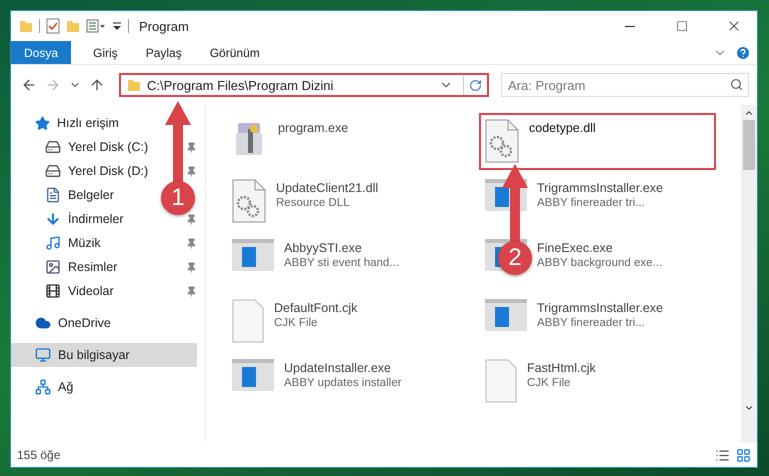 The image size is (769, 476). What do you see at coordinates (65, 195) in the screenshot?
I see `sidebar-item: Belgeler` at bounding box center [65, 195].